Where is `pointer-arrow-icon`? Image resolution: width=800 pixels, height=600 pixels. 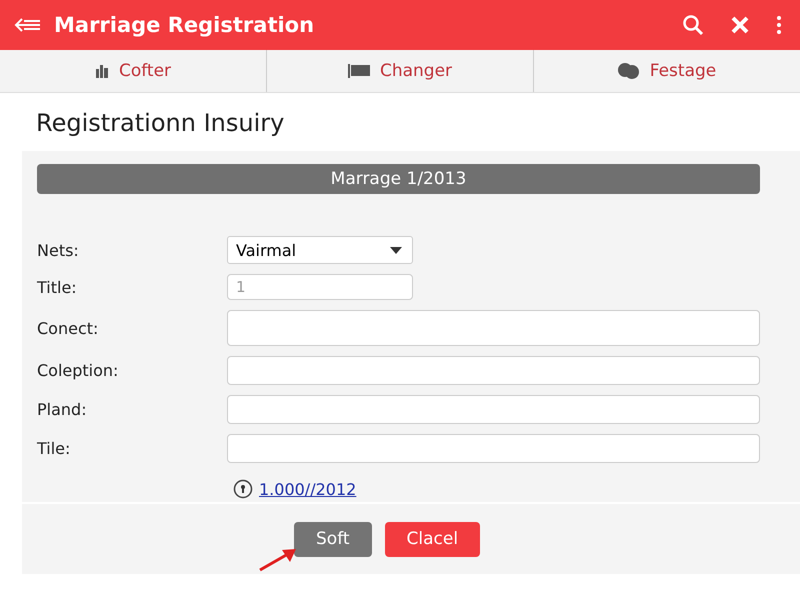 pointer-arrow-icon is located at coordinates (278, 559).